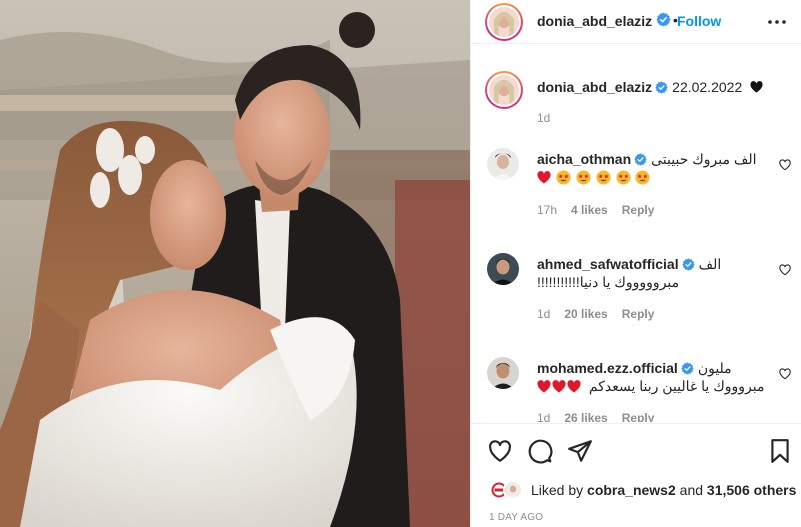  Describe the element at coordinates (707, 87) in the screenshot. I see `caption-text: 22.02.2022` at that location.